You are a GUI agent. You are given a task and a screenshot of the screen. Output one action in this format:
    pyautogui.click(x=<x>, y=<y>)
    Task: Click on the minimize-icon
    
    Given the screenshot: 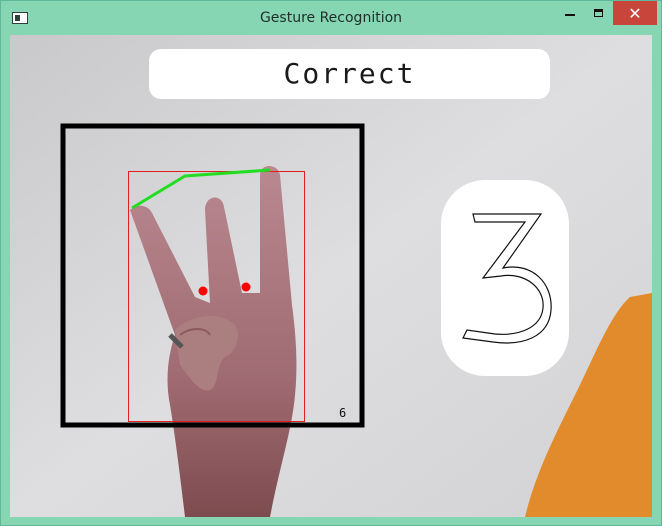 What is the action you would take?
    pyautogui.click(x=570, y=15)
    